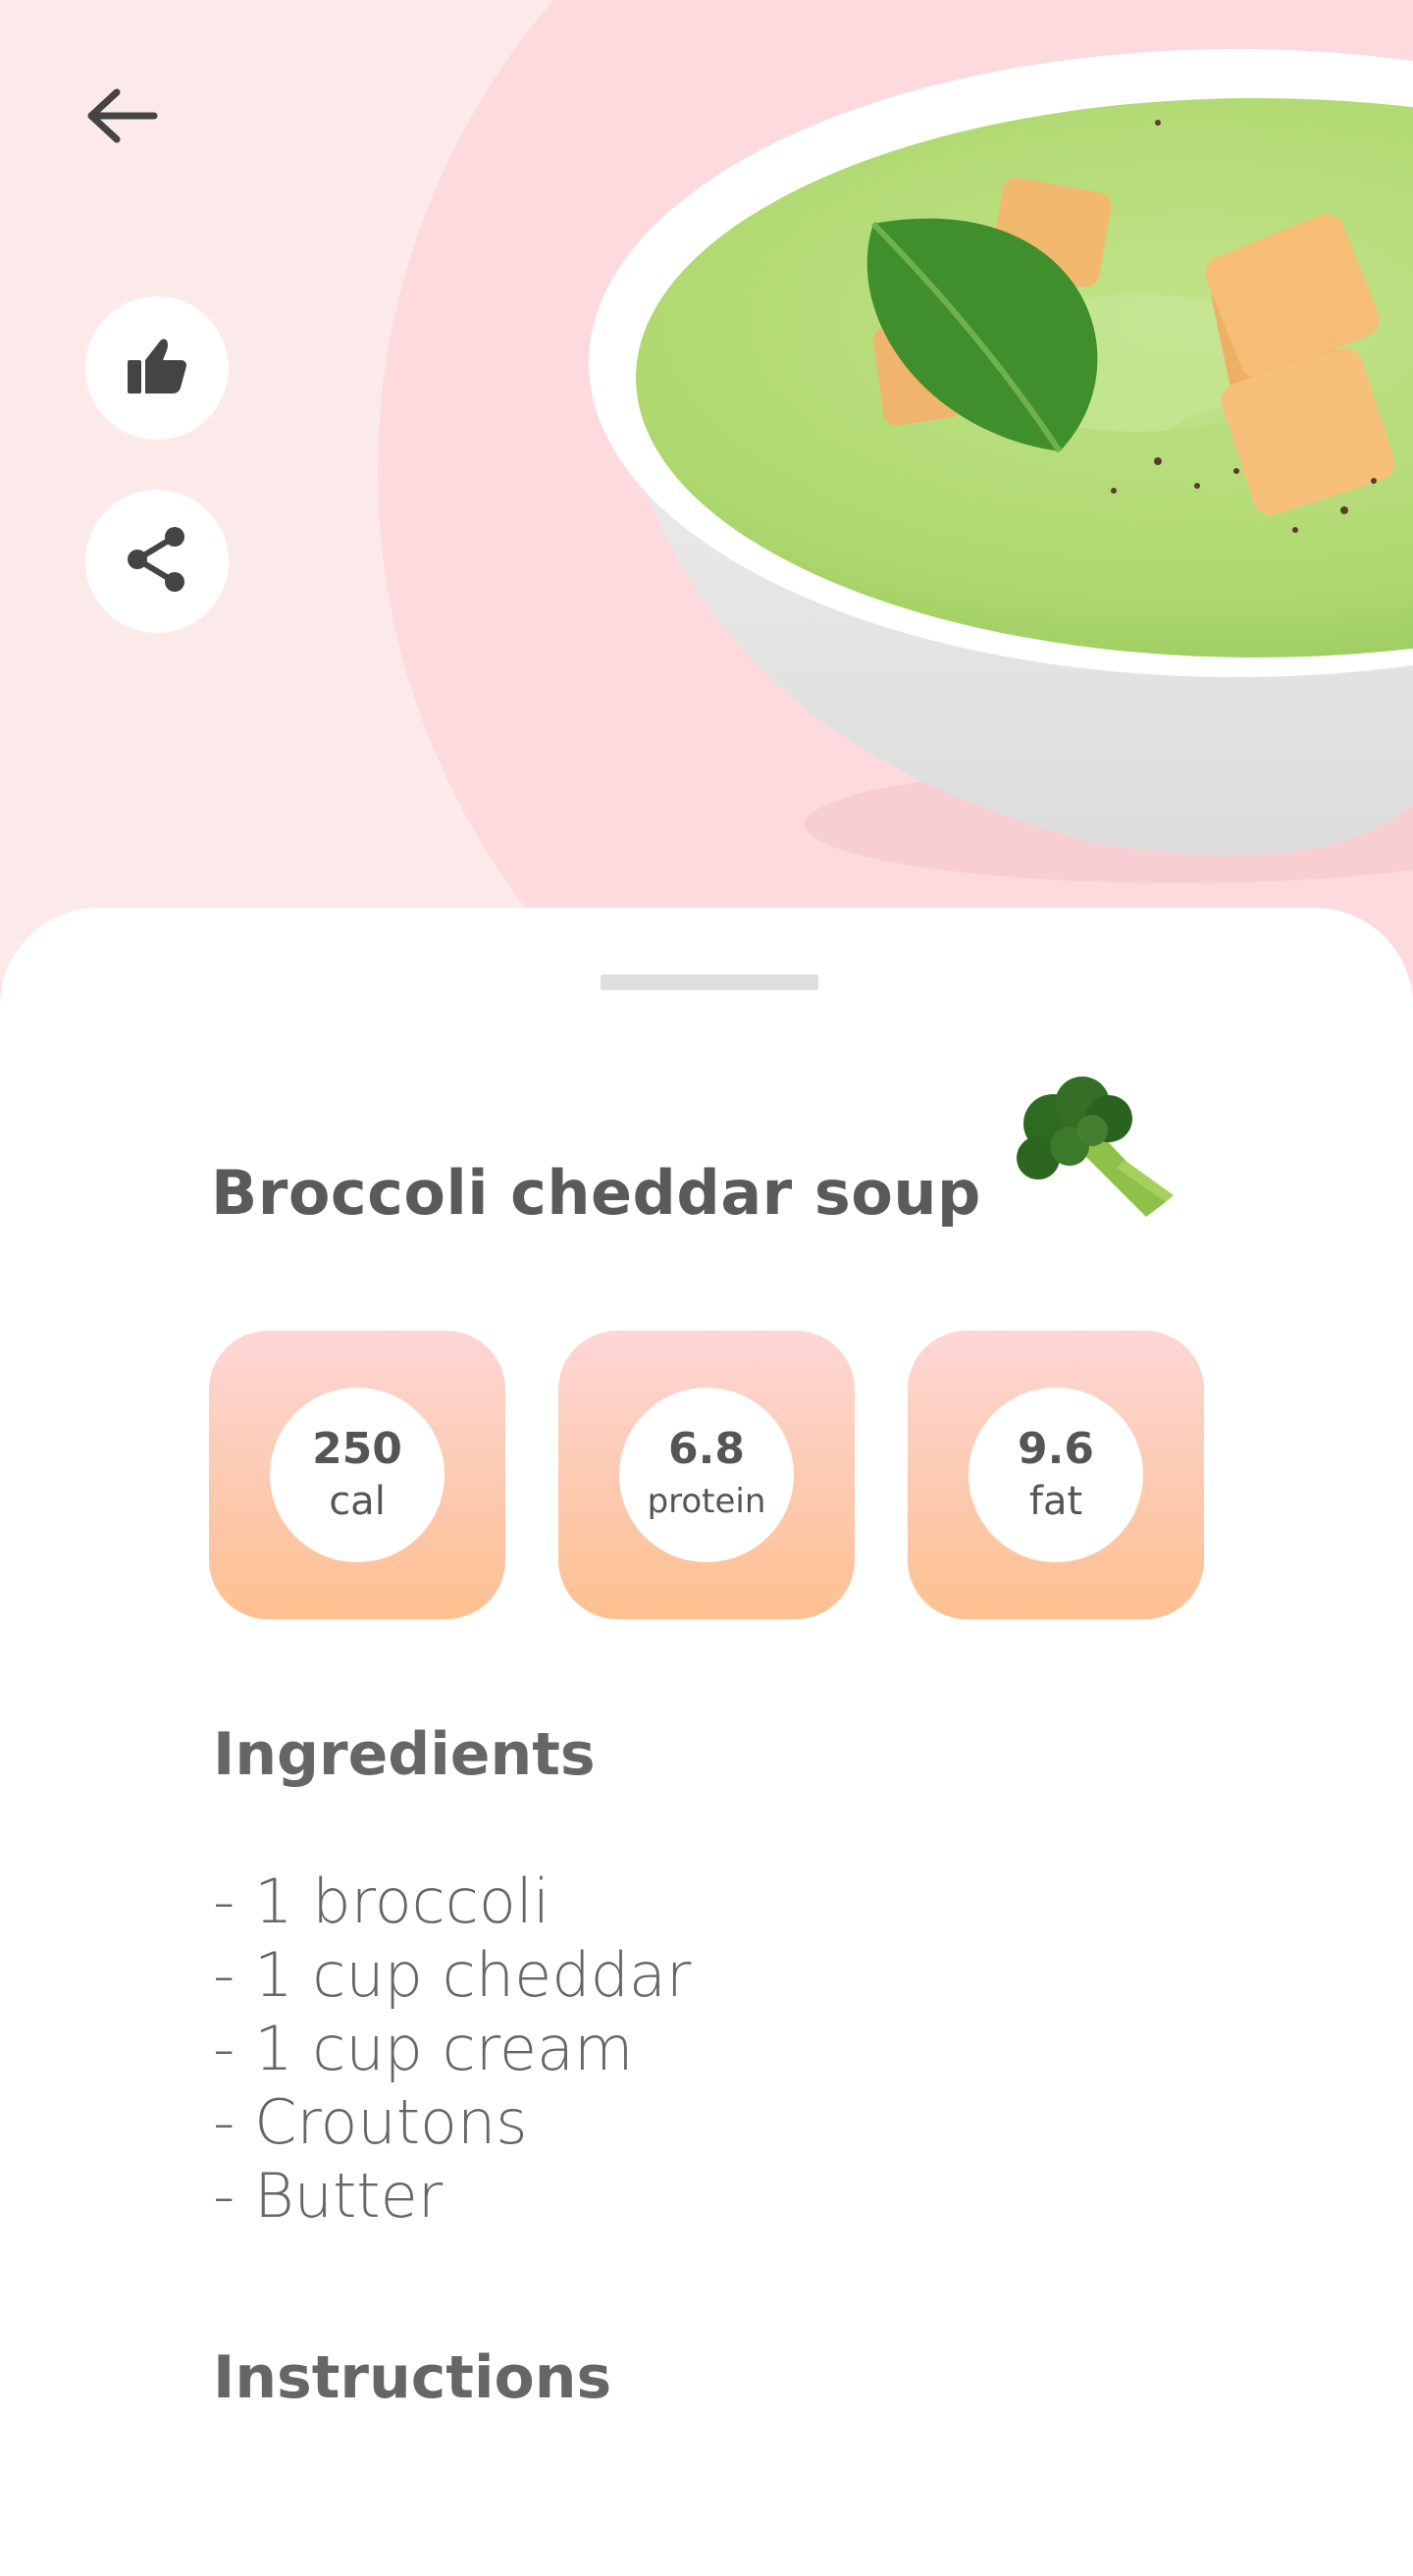 The width and height of the screenshot is (1413, 2576). What do you see at coordinates (404, 1754) in the screenshot?
I see `ingredients-heading: Ingredients` at bounding box center [404, 1754].